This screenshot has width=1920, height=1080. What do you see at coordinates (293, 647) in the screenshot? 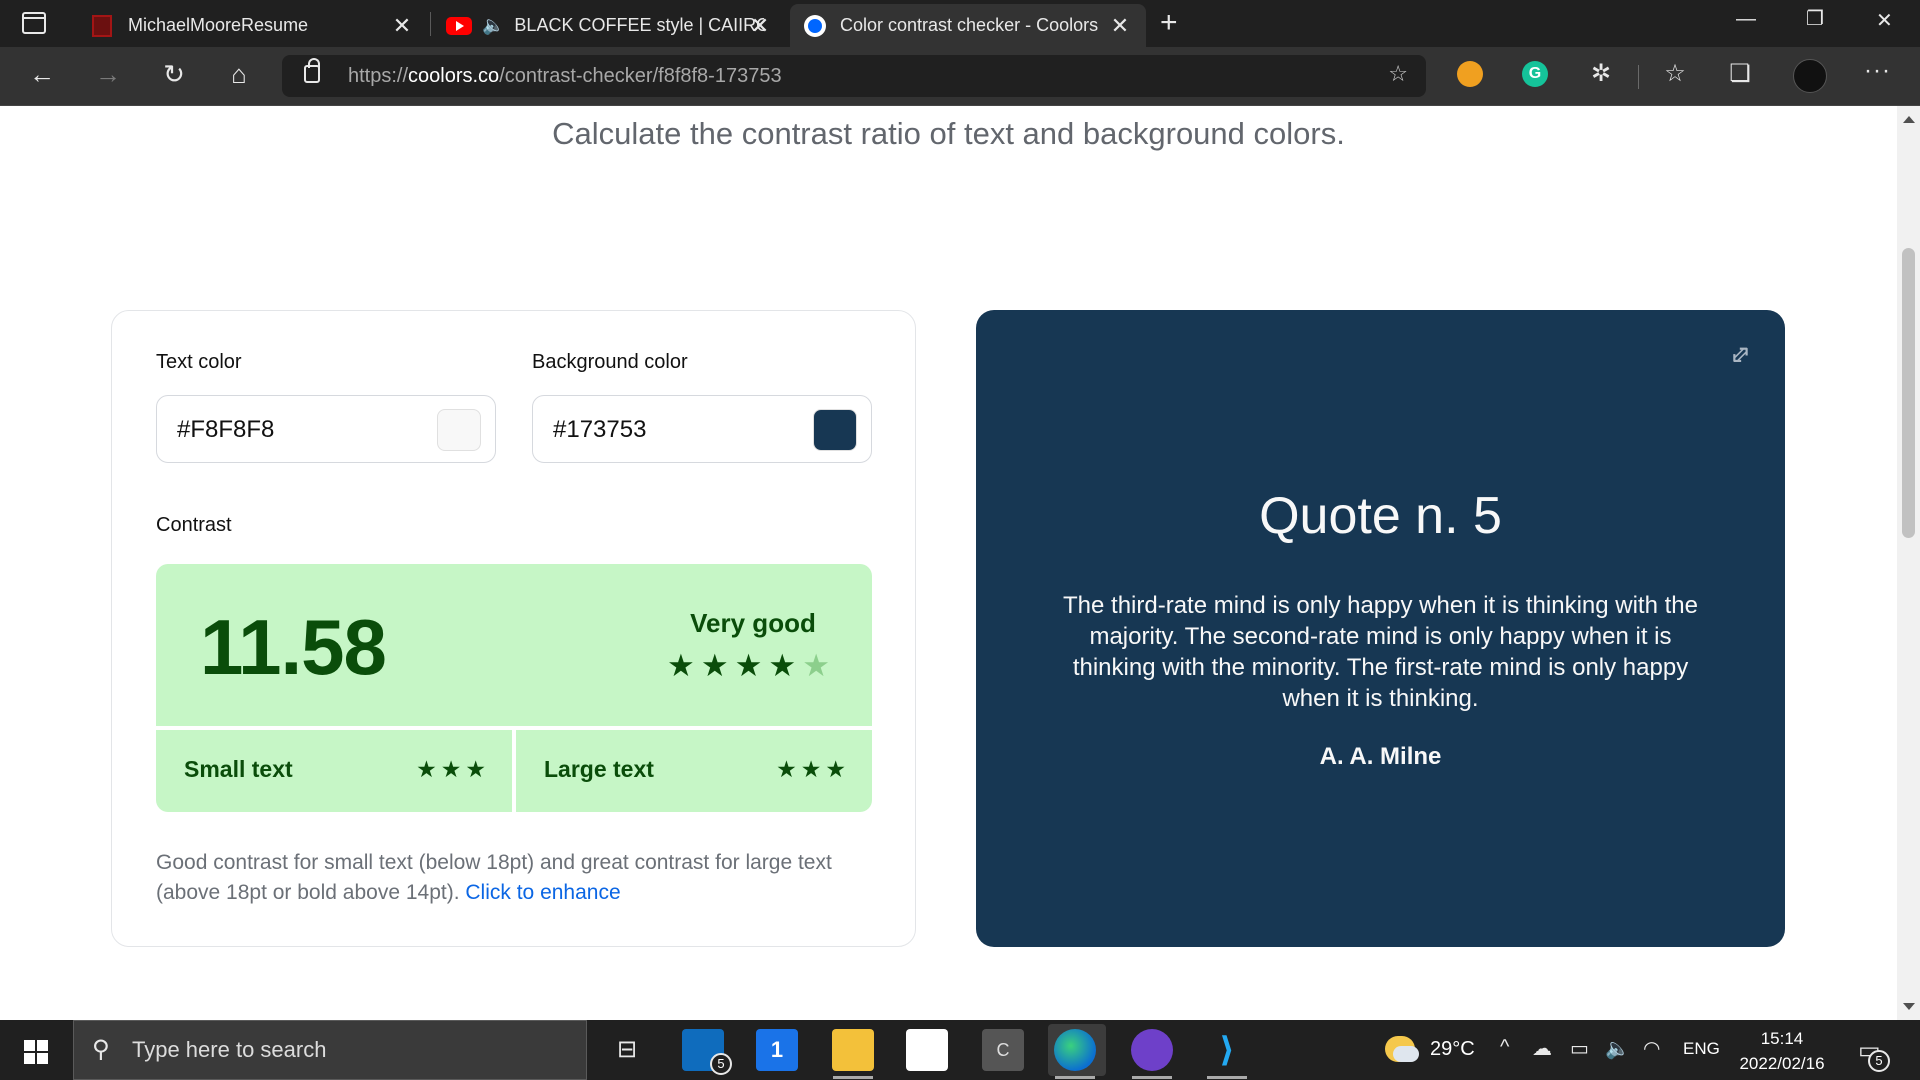
I see `contrast-ratio: 11.58` at bounding box center [293, 647].